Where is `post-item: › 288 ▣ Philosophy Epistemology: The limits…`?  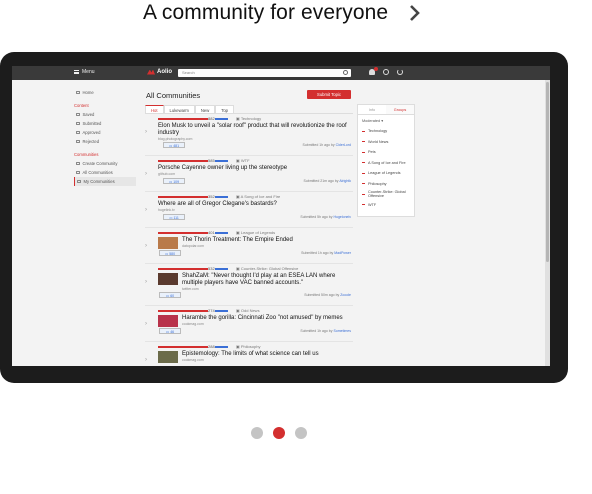 post-item: › 288 ▣ Philosophy Epistemology: The limits… is located at coordinates (249, 354).